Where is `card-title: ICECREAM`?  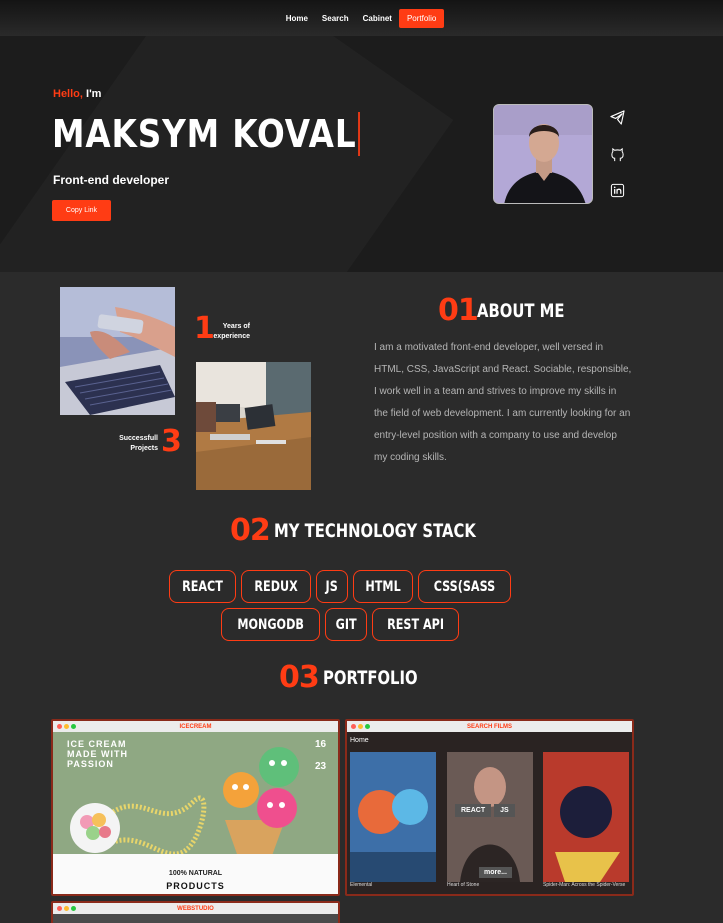 card-title: ICECREAM is located at coordinates (195, 726).